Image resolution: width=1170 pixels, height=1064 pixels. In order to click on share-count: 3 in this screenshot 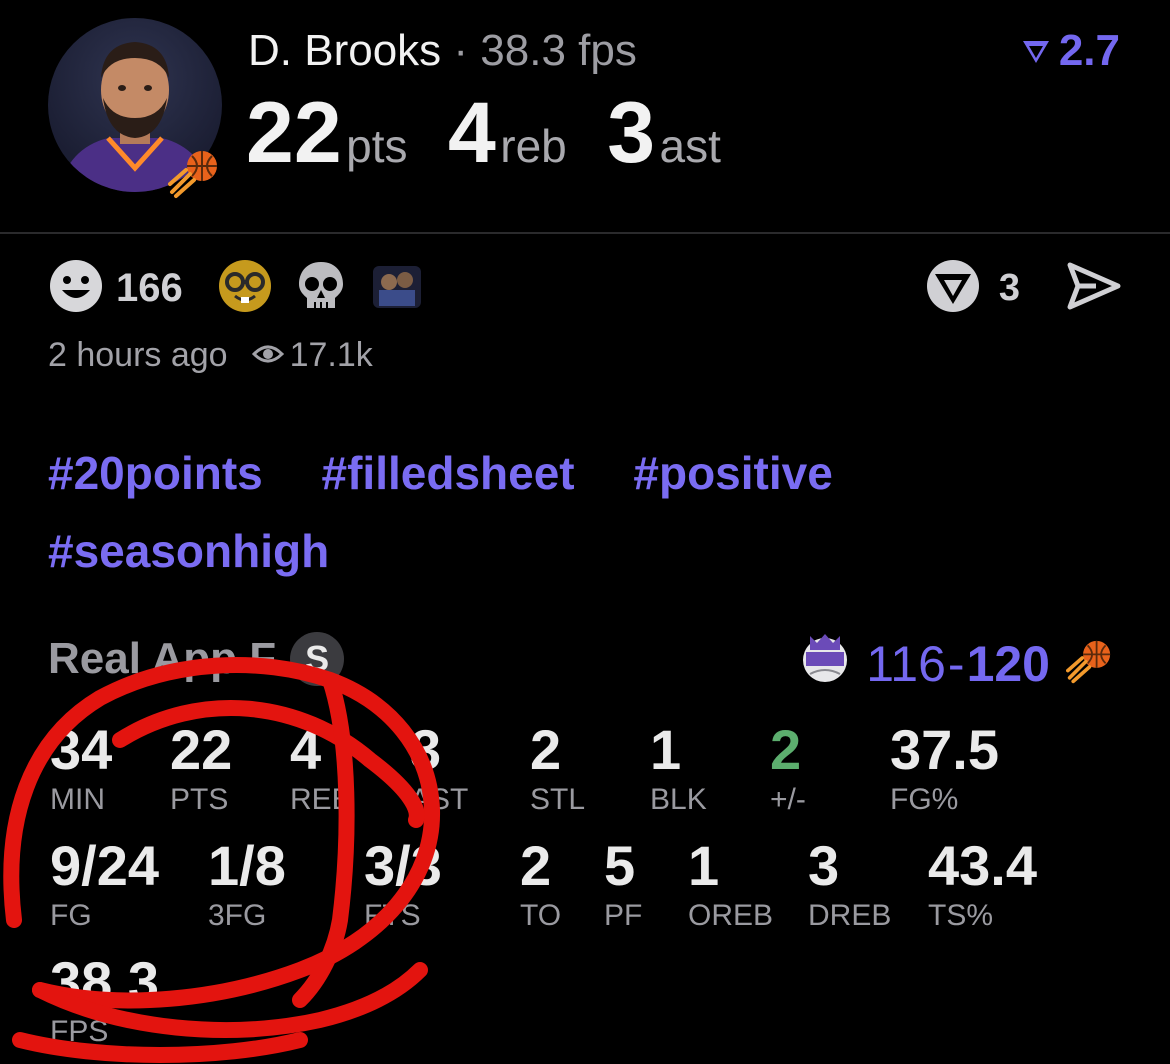, I will do `click(1009, 288)`.